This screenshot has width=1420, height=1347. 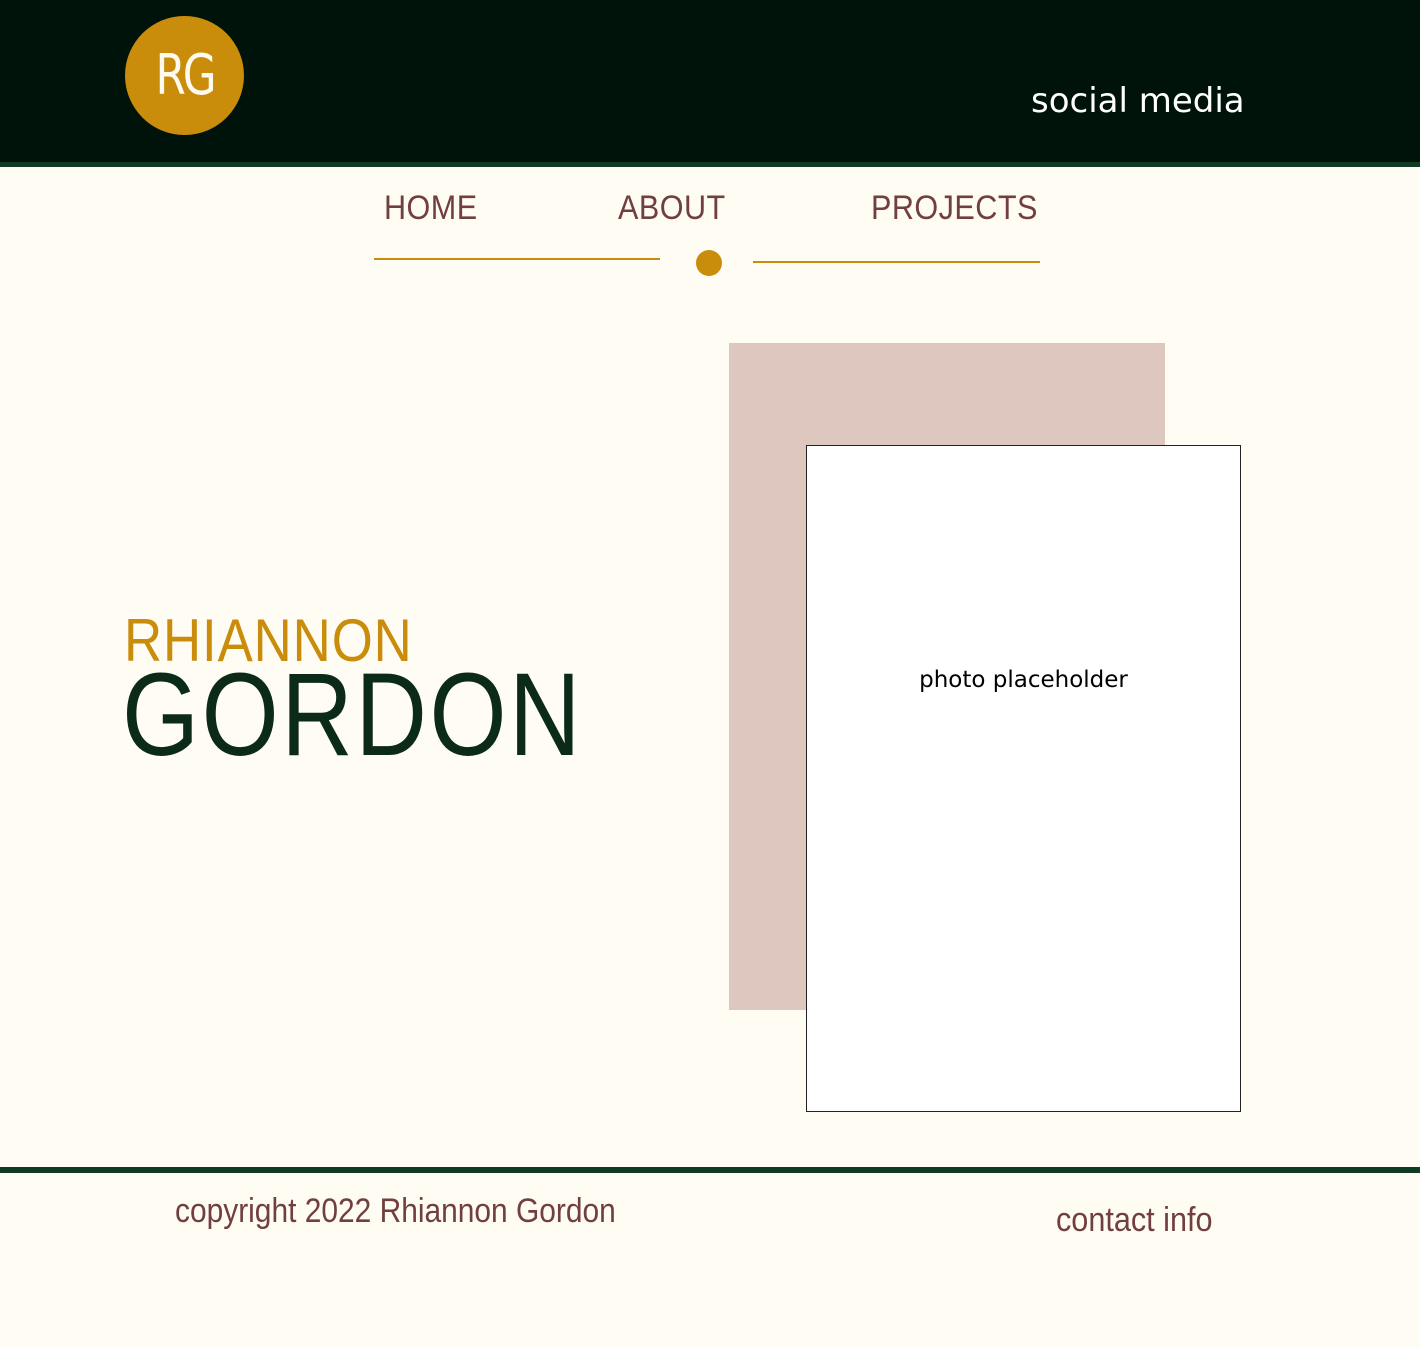 What do you see at coordinates (431, 208) in the screenshot?
I see `nav-home-link: HOME` at bounding box center [431, 208].